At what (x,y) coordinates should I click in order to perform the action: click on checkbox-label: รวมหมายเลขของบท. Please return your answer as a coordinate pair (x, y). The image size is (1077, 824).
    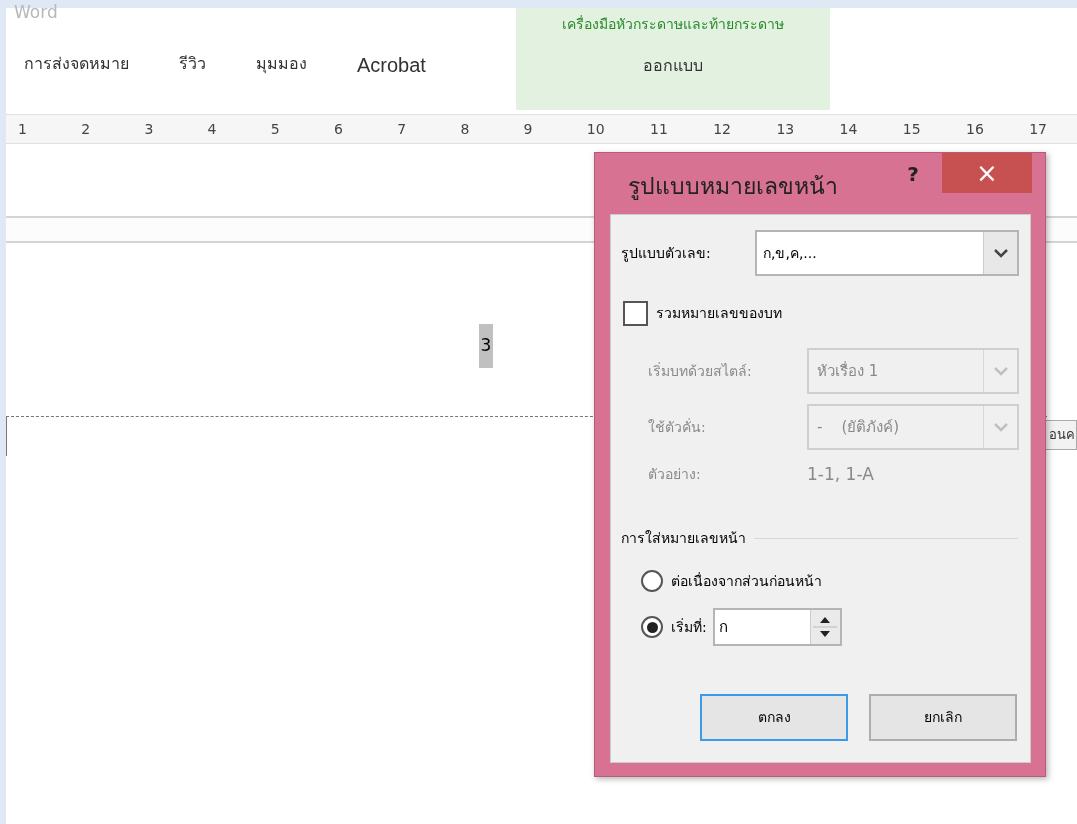
    Looking at the image, I should click on (719, 313).